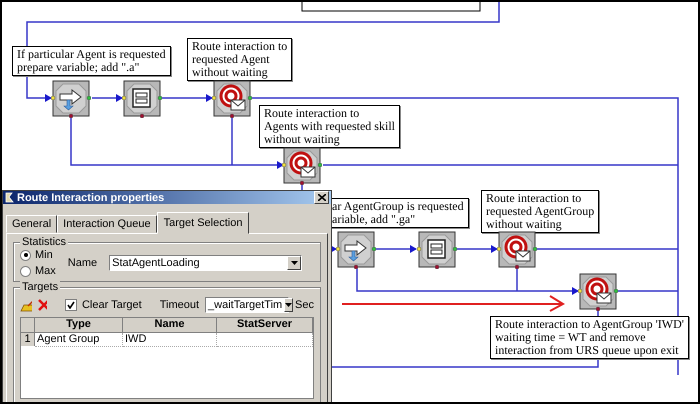  What do you see at coordinates (170, 340) in the screenshot?
I see `table-cell: IWD` at bounding box center [170, 340].